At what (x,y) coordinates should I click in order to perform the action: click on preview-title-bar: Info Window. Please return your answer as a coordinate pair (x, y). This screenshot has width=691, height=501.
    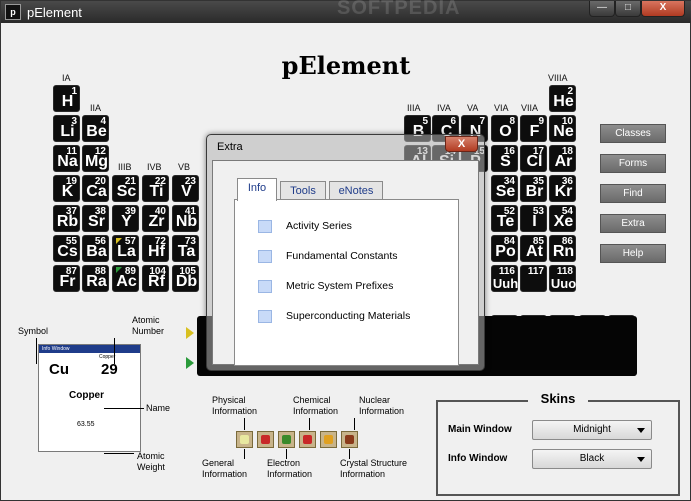
    Looking at the image, I should click on (89, 349).